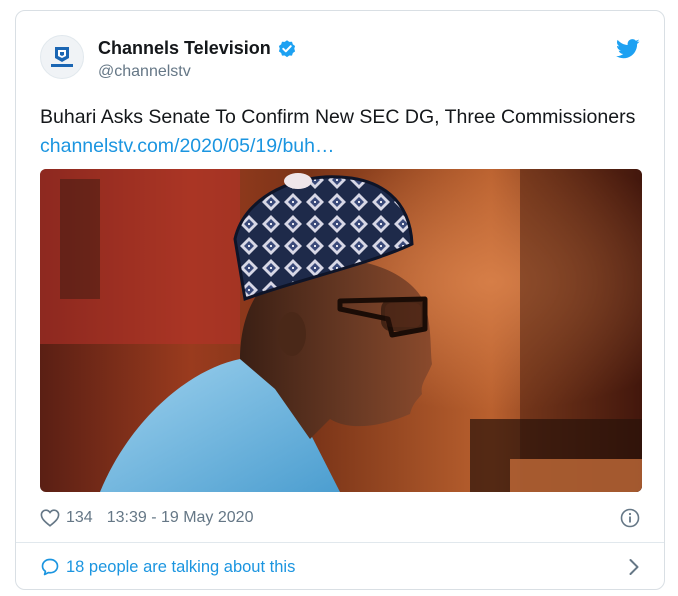 This screenshot has height=596, width=678. I want to click on chevron-right-icon, so click(634, 567).